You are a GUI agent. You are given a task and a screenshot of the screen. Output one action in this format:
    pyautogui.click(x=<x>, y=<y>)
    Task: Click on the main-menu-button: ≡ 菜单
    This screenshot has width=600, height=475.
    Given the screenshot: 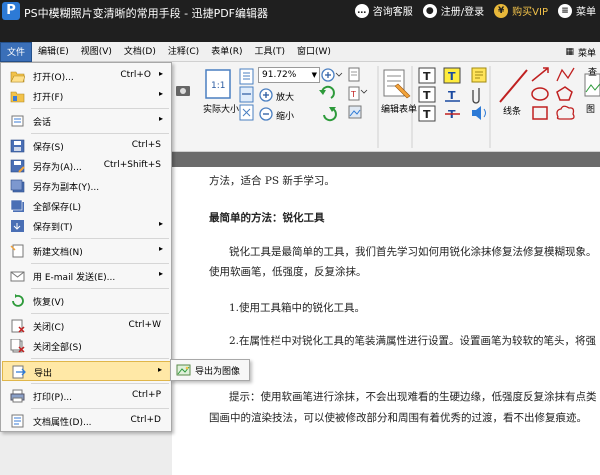 What is the action you would take?
    pyautogui.click(x=577, y=10)
    